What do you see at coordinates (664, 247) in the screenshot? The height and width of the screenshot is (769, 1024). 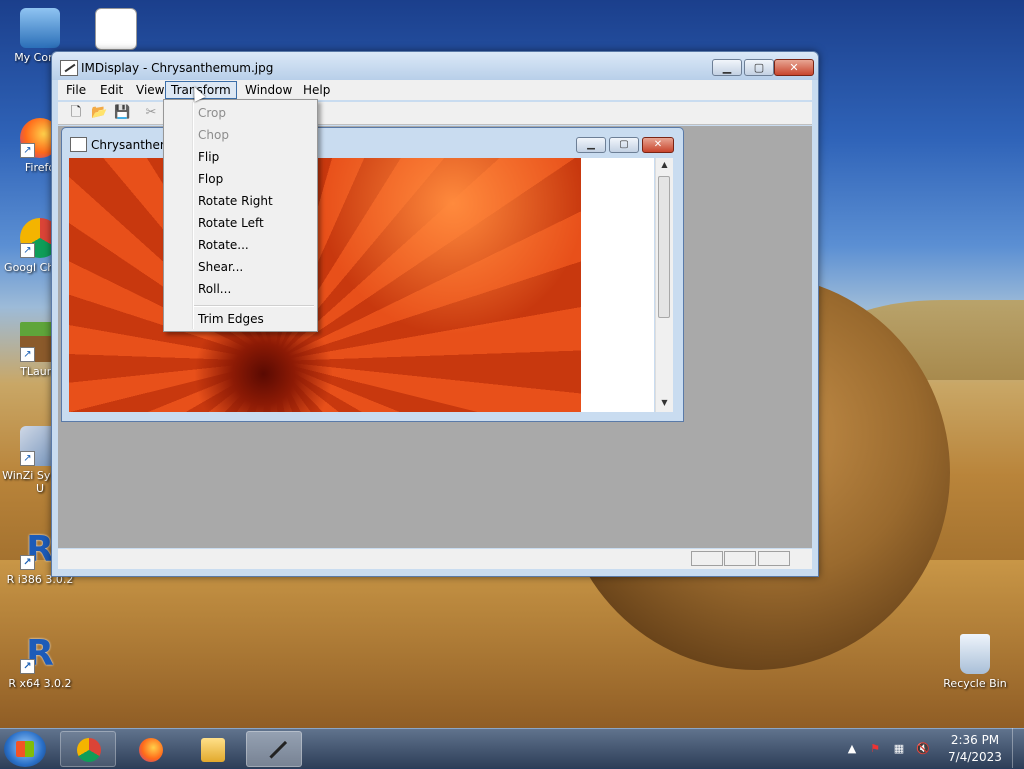 I see `scrollbar-thumb` at bounding box center [664, 247].